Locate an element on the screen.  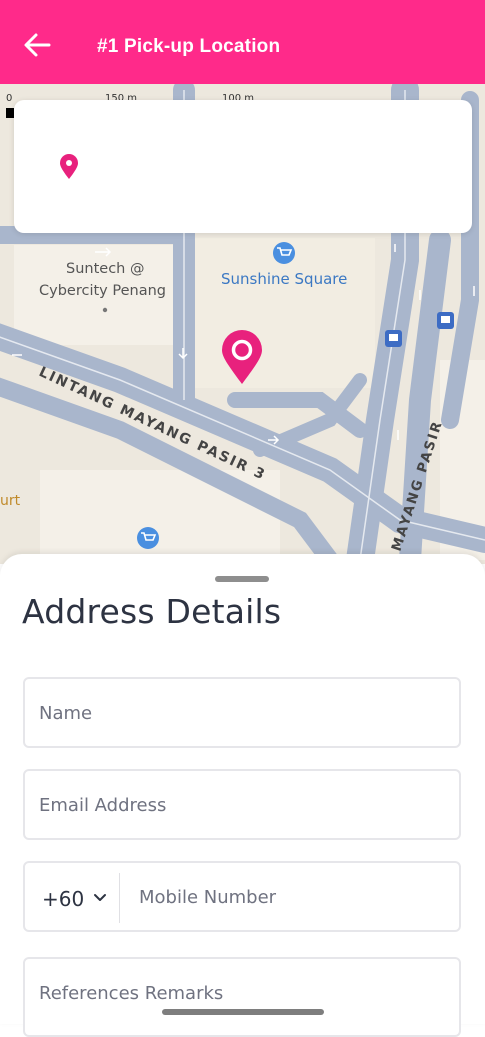
app-bar: #1 Pick-up Location is located at coordinates (242, 42).